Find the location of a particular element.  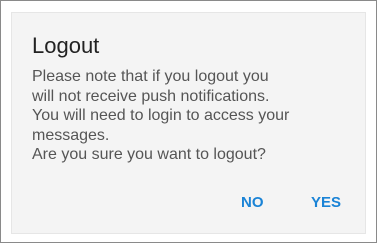

no-button: NO is located at coordinates (252, 203).